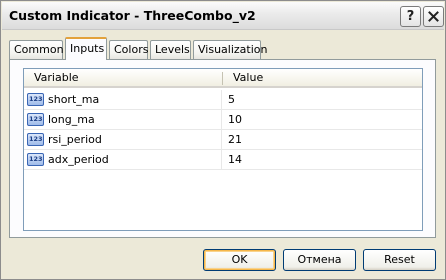 Image resolution: width=446 pixels, height=280 pixels. I want to click on variable-name: adx_period, so click(78, 159).